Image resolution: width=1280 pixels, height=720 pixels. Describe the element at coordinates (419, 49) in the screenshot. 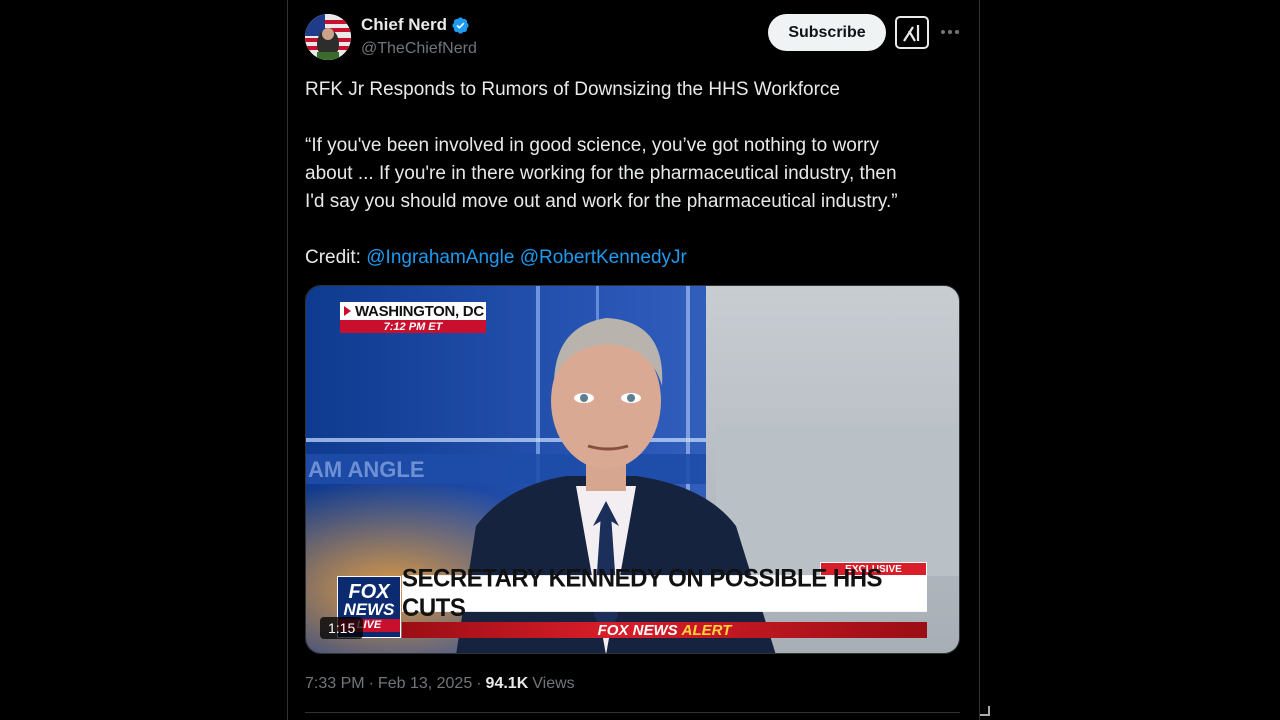

I see `author-handle: @TheChiefNerd` at that location.